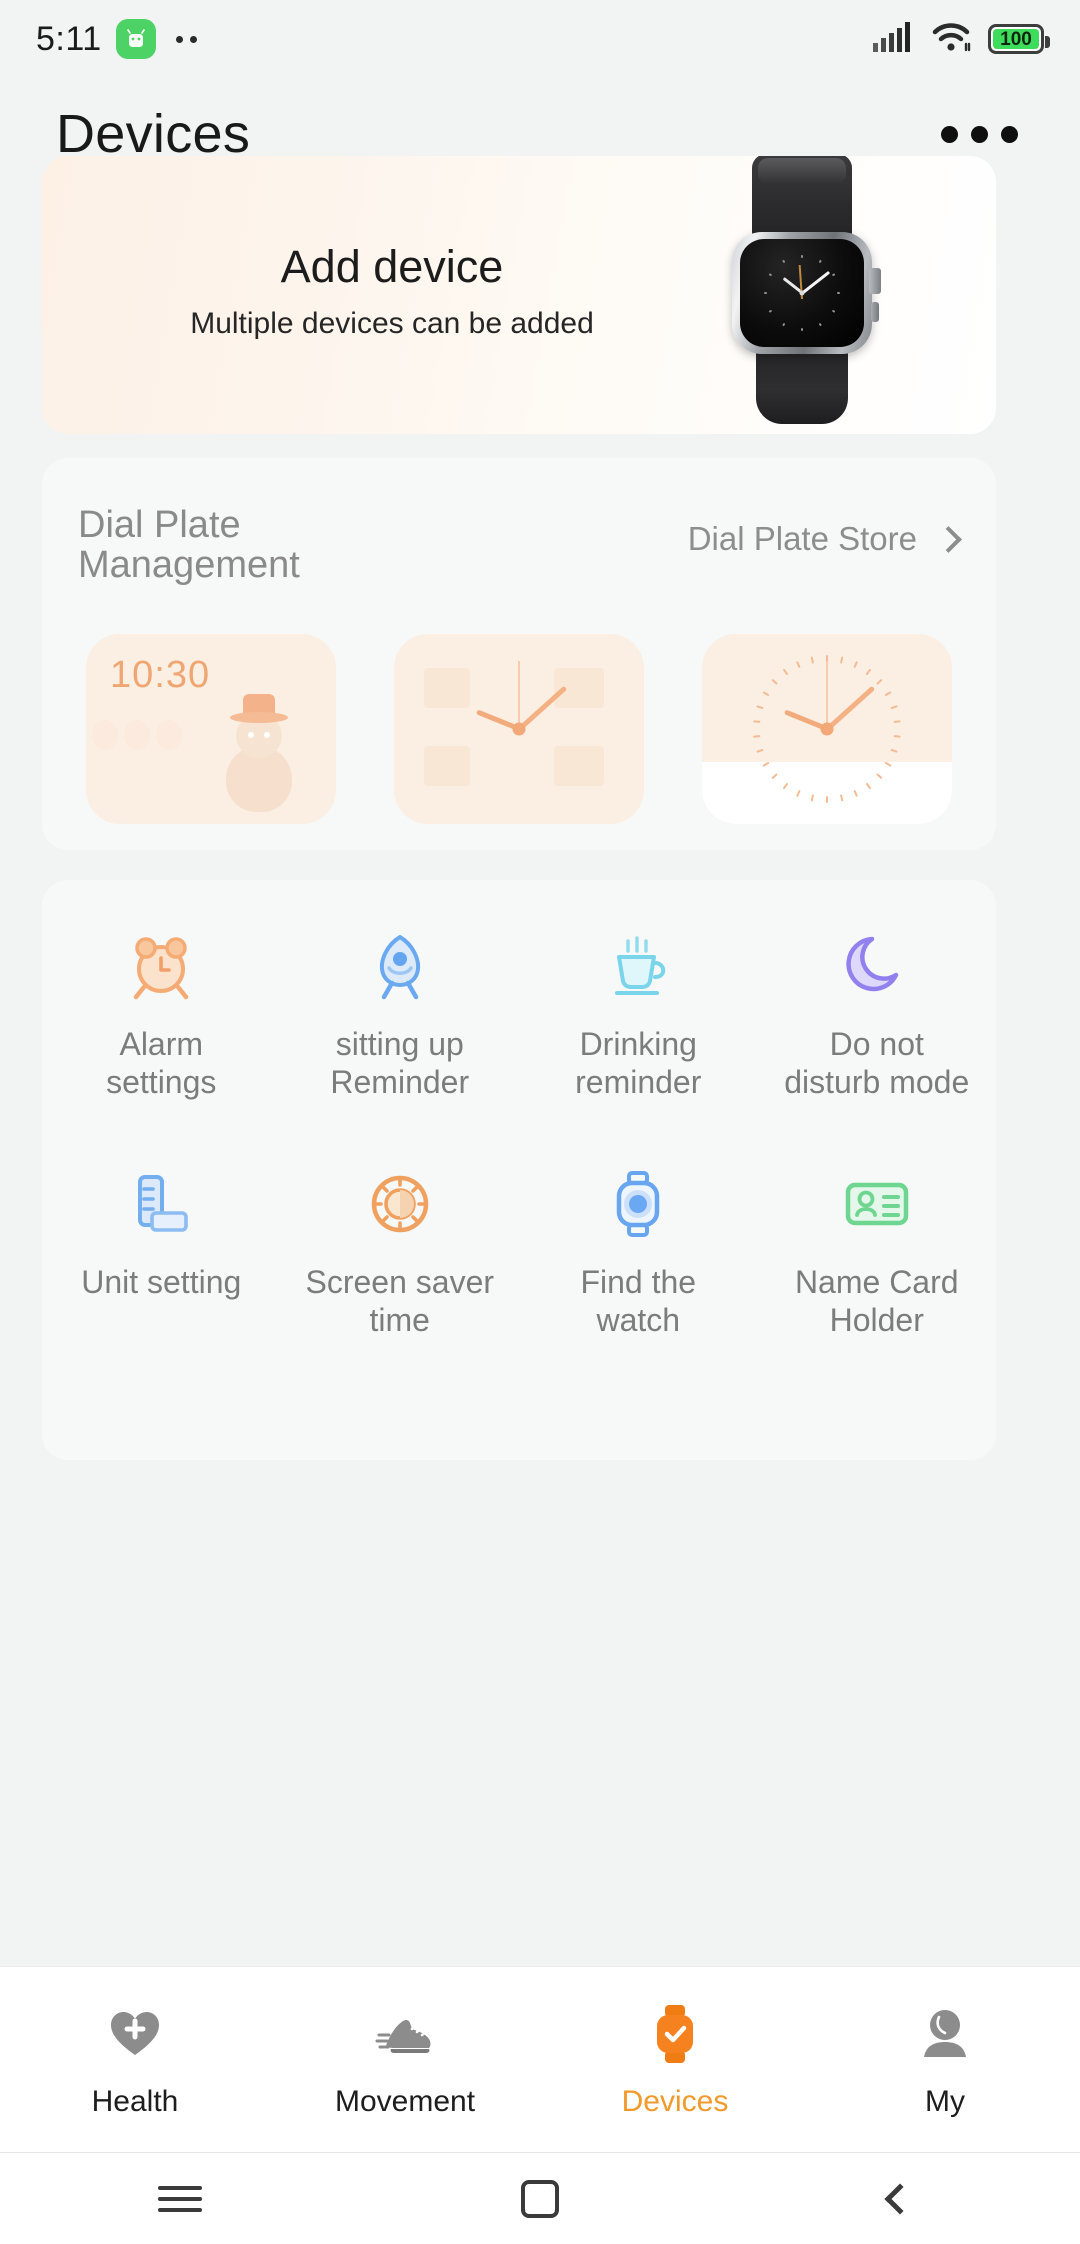 The height and width of the screenshot is (2244, 1080). I want to click on heart-plus-icon, so click(135, 2034).